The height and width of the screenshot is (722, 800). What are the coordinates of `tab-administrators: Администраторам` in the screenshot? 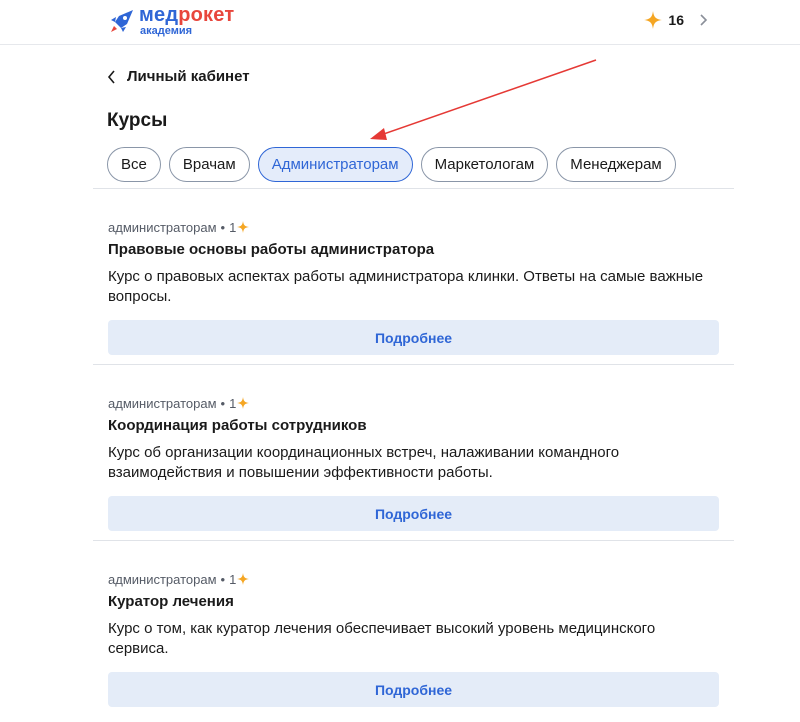 It's located at (335, 164).